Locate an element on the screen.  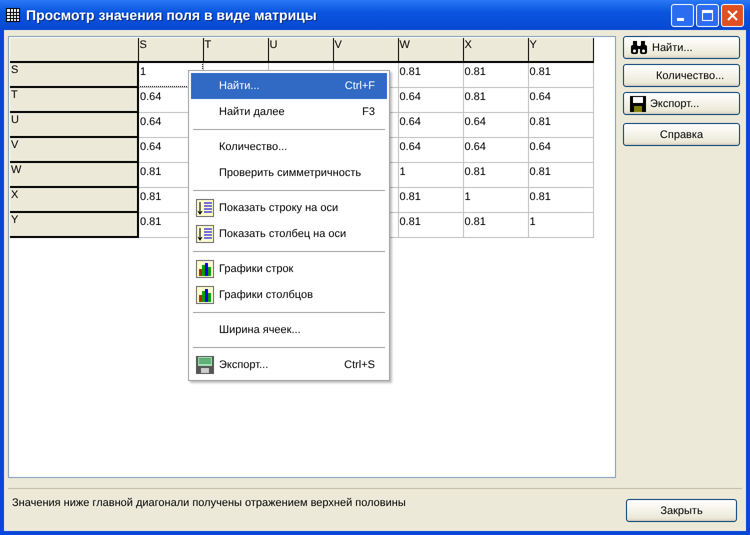
row-header: W is located at coordinates (74, 174).